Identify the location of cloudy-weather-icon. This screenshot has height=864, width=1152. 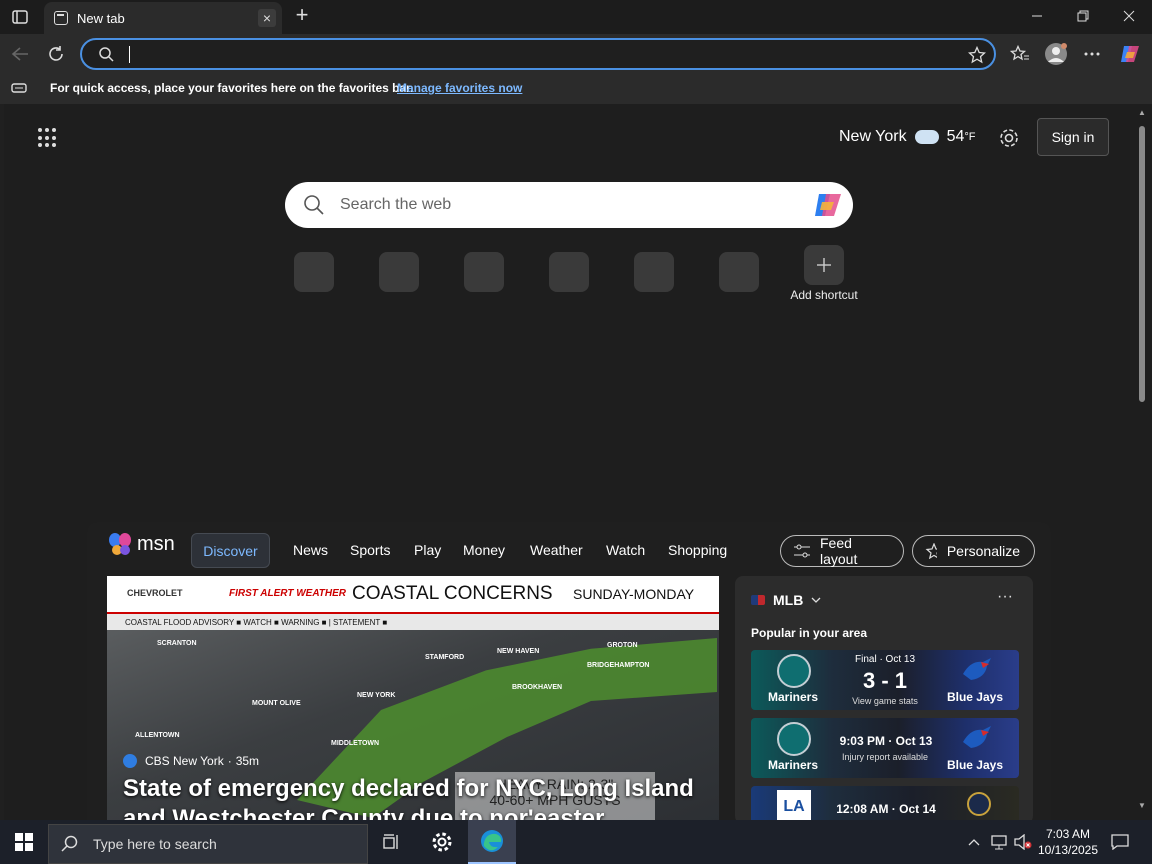
(926, 137).